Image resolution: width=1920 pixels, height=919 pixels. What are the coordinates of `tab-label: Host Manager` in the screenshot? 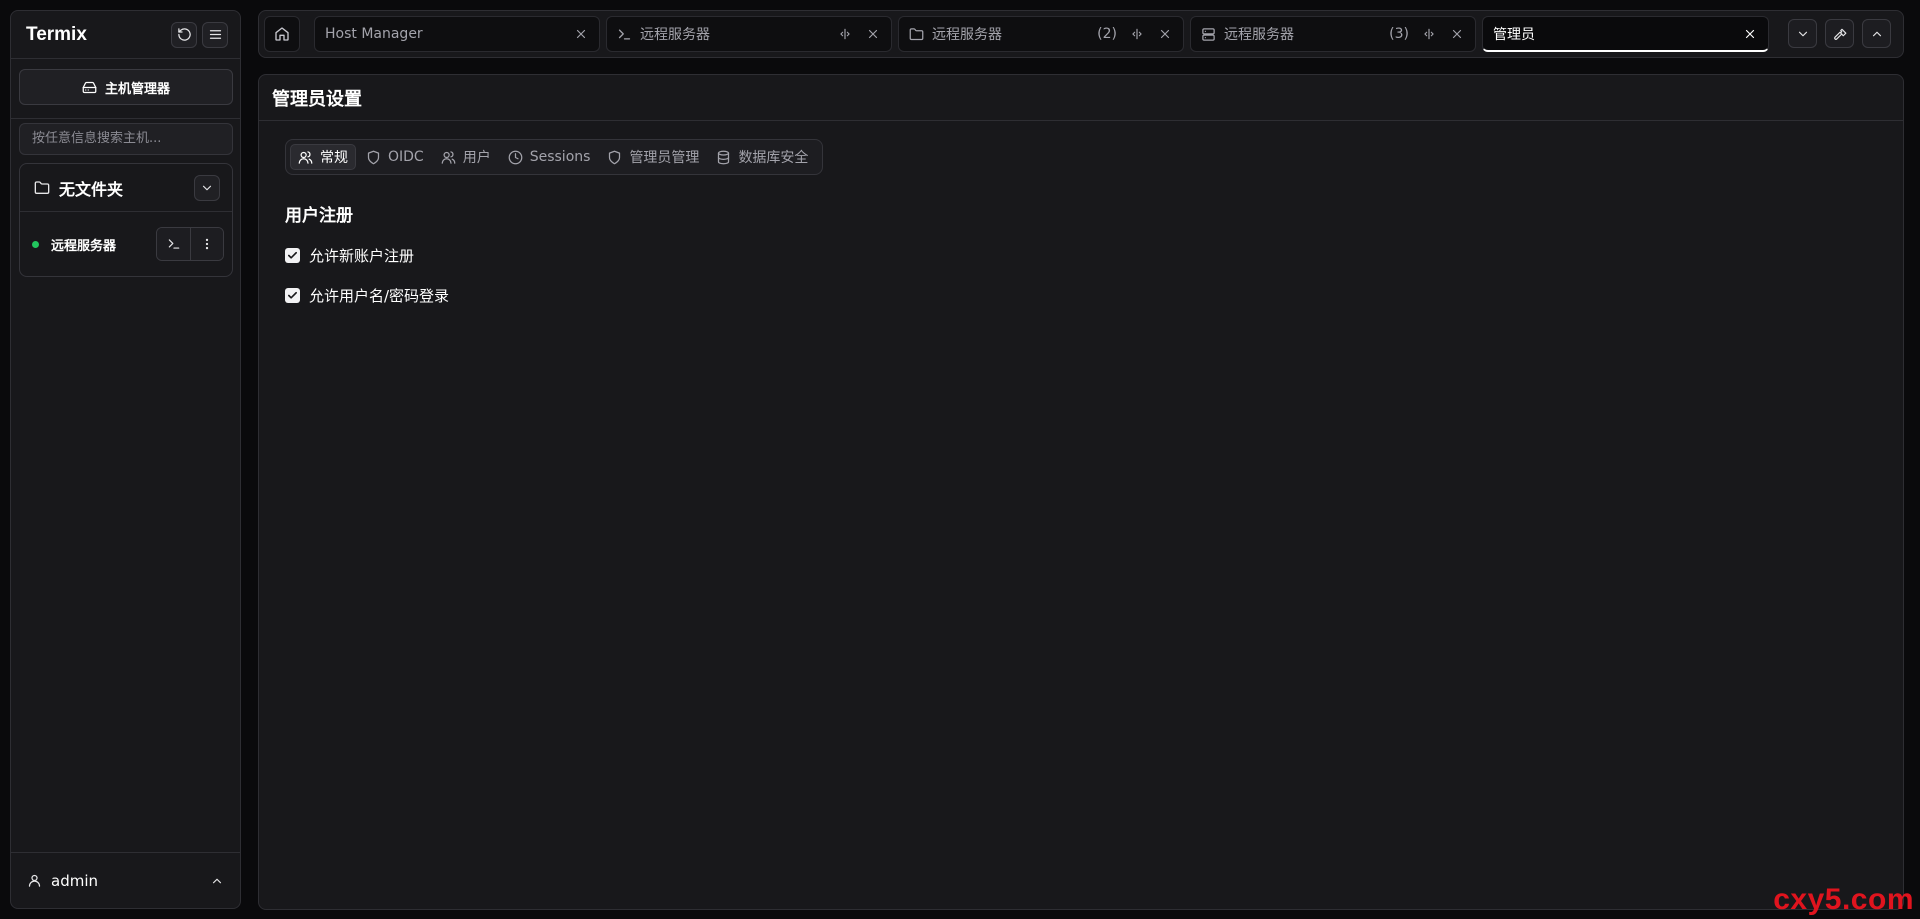 It's located at (374, 34).